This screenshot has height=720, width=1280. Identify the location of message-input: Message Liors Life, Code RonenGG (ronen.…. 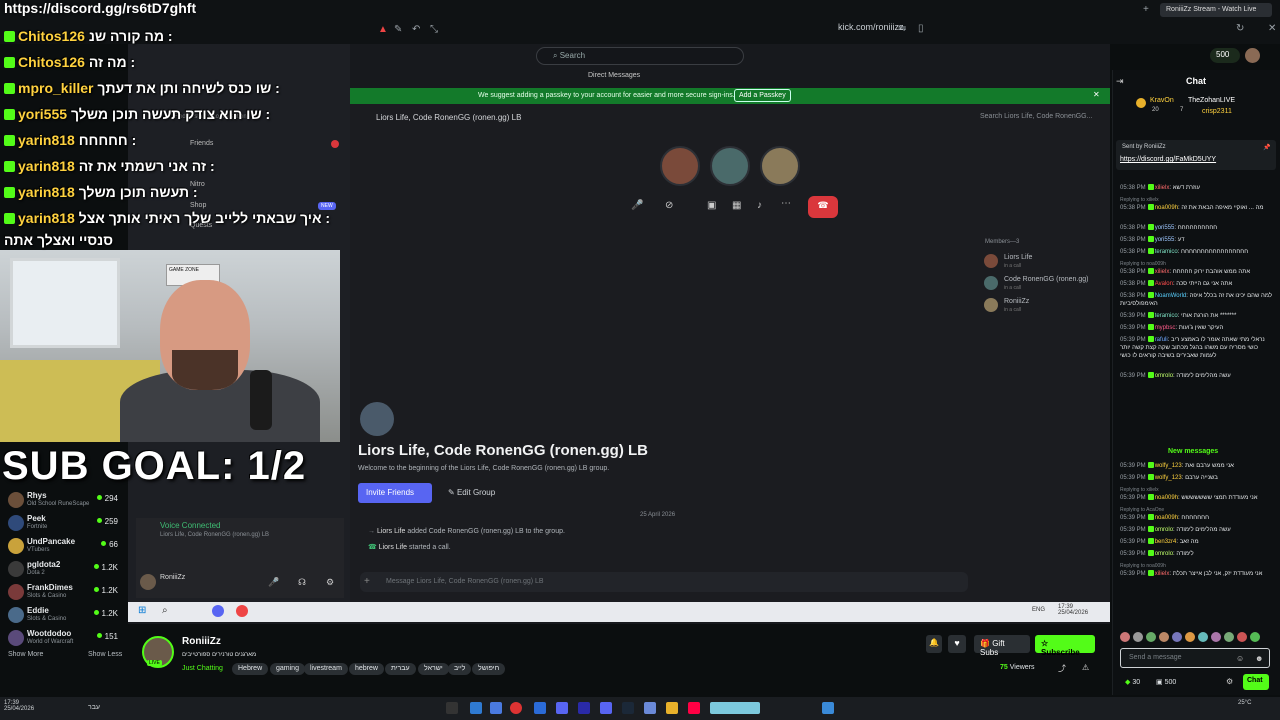
(664, 582).